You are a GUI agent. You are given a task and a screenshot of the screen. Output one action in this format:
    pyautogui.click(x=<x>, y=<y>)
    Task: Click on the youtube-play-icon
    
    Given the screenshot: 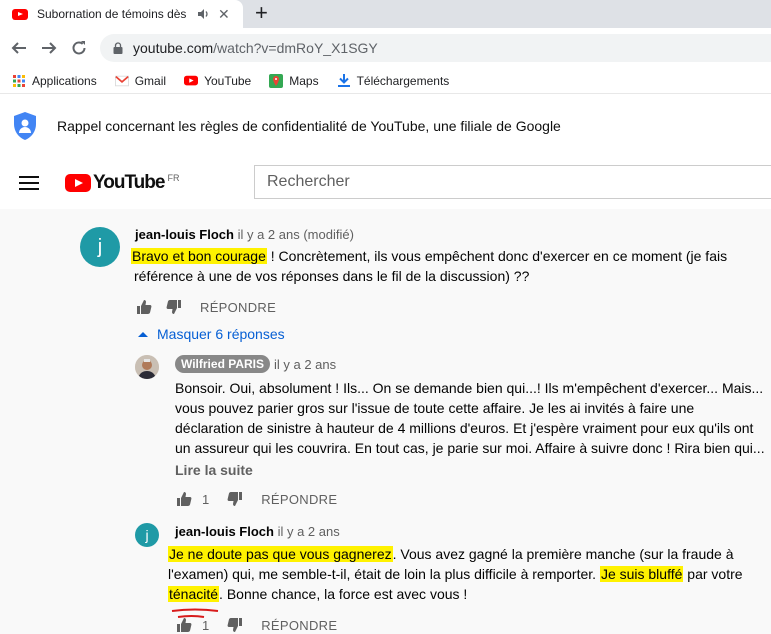 What is the action you would take?
    pyautogui.click(x=78, y=183)
    